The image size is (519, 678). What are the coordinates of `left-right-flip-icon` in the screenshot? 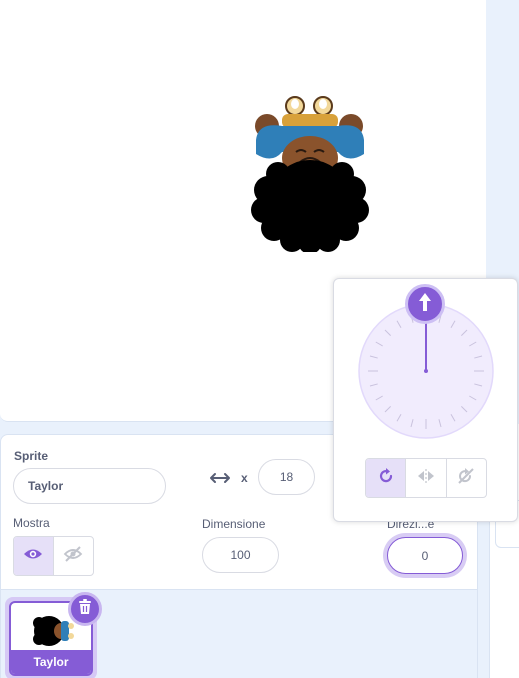 It's located at (426, 478).